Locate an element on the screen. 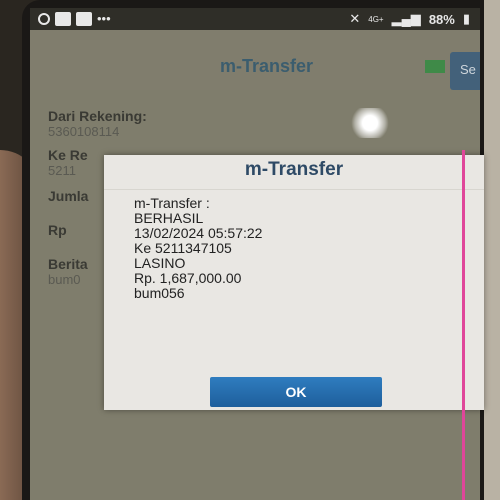  from-account-label: Dari Rekening: is located at coordinates (97, 116).